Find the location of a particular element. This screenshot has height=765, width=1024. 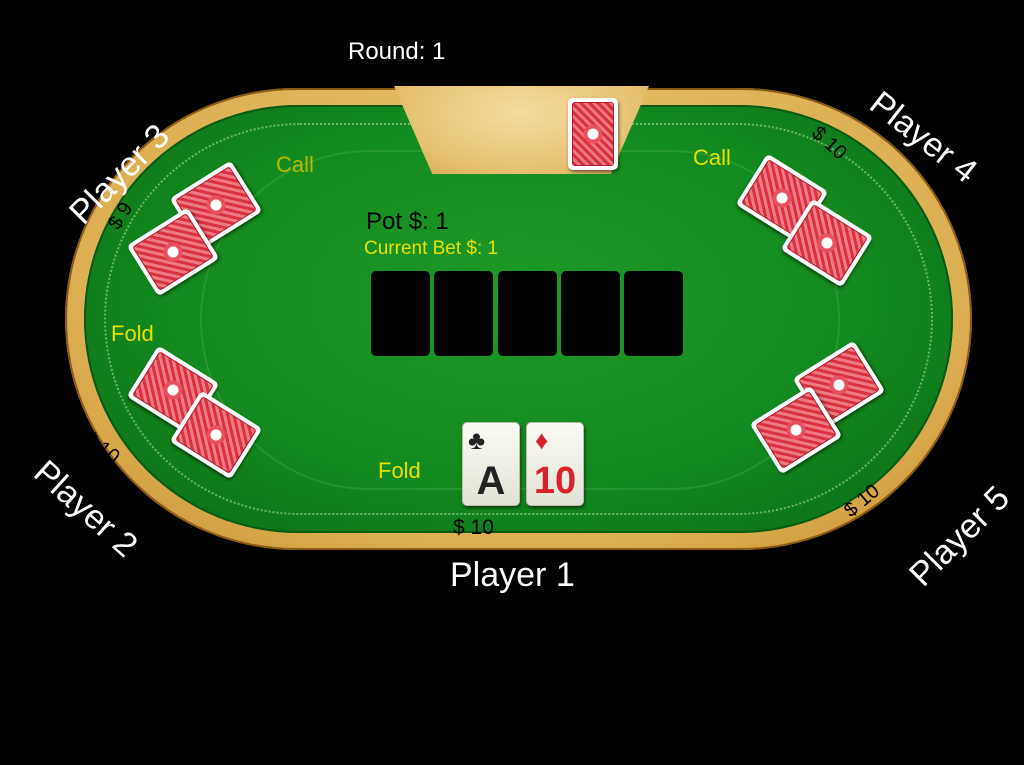

player1-action: Fold is located at coordinates (399, 470).